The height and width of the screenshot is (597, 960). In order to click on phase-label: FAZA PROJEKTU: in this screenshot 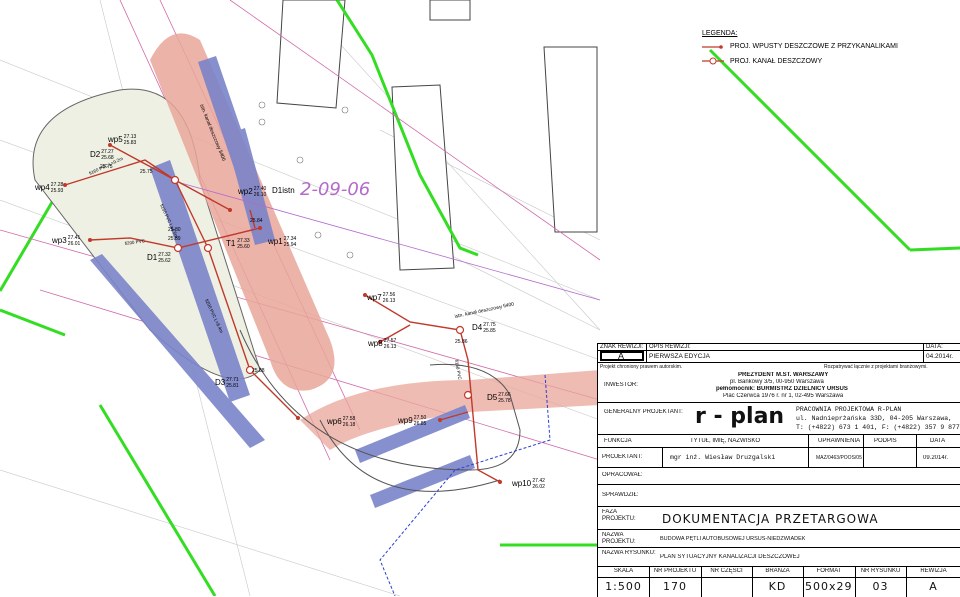, I will do `click(619, 515)`.